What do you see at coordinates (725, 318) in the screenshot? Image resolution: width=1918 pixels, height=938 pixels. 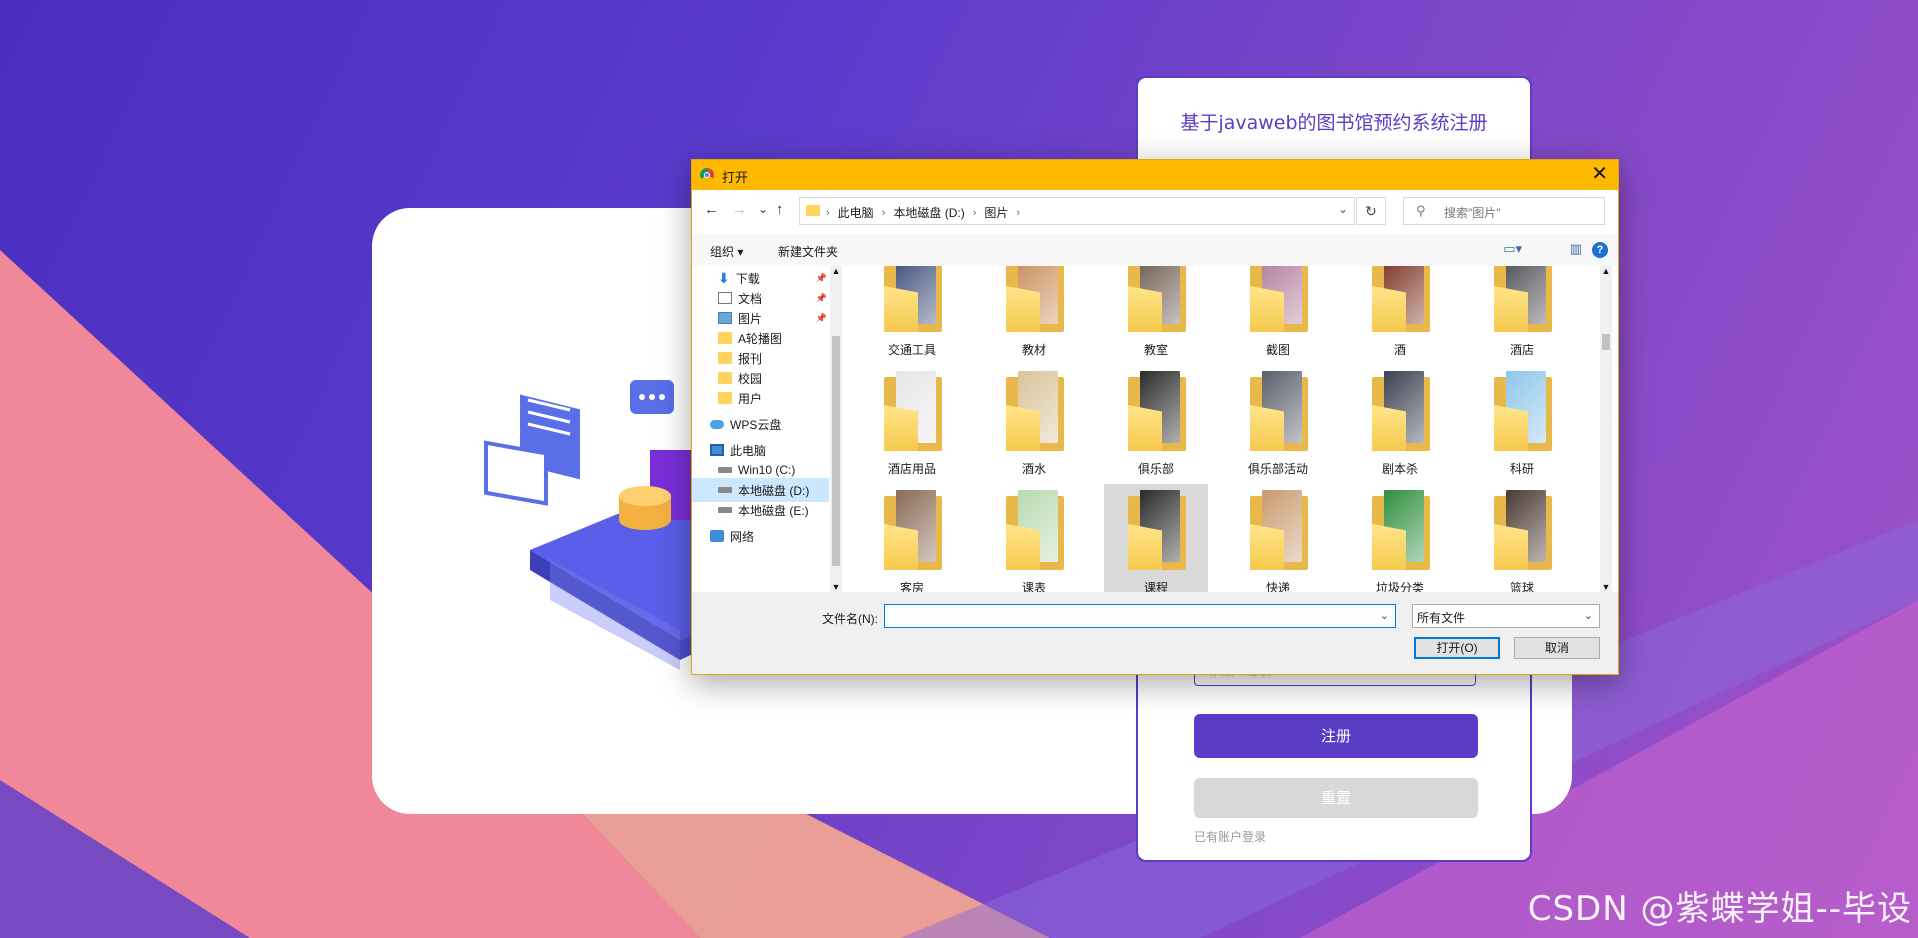 I see `pictures-icon` at bounding box center [725, 318].